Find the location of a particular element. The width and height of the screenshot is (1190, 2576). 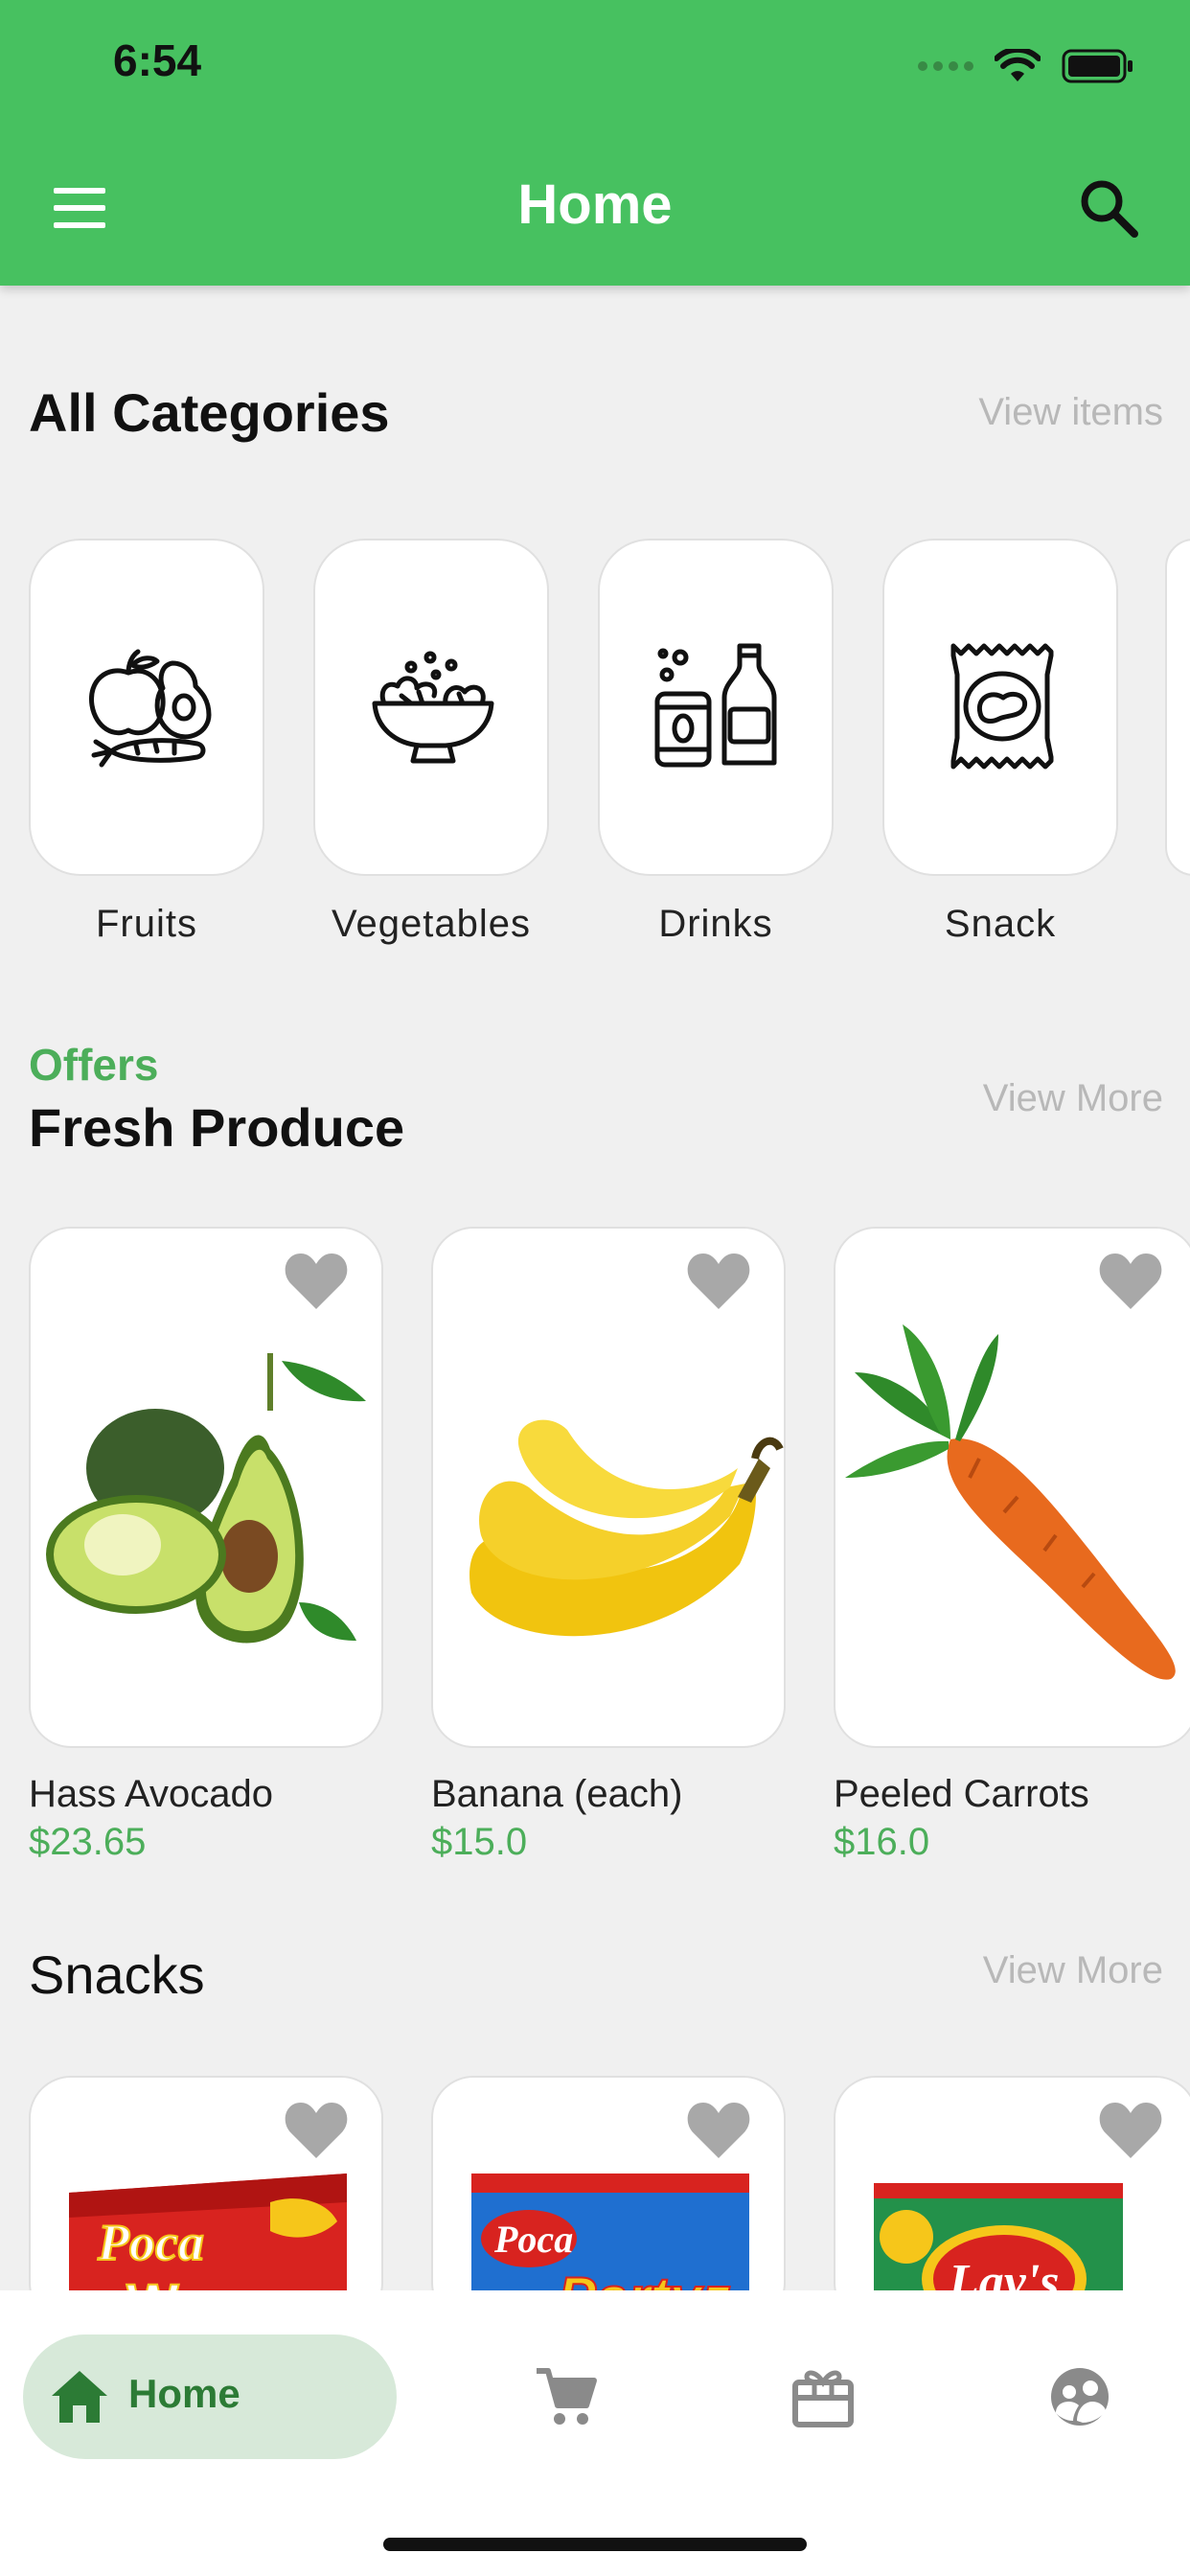

product-card-carrot is located at coordinates (1012, 1487).